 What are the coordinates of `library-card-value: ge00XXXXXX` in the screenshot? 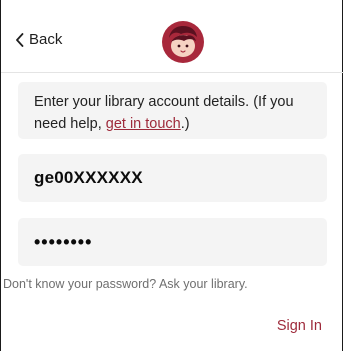 It's located at (88, 177).